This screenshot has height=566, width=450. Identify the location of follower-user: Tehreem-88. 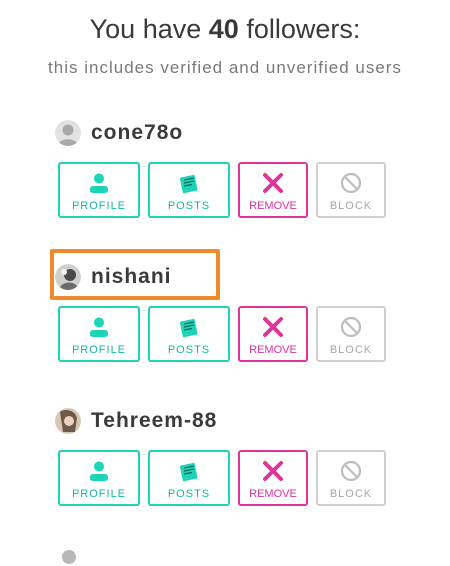
(136, 421).